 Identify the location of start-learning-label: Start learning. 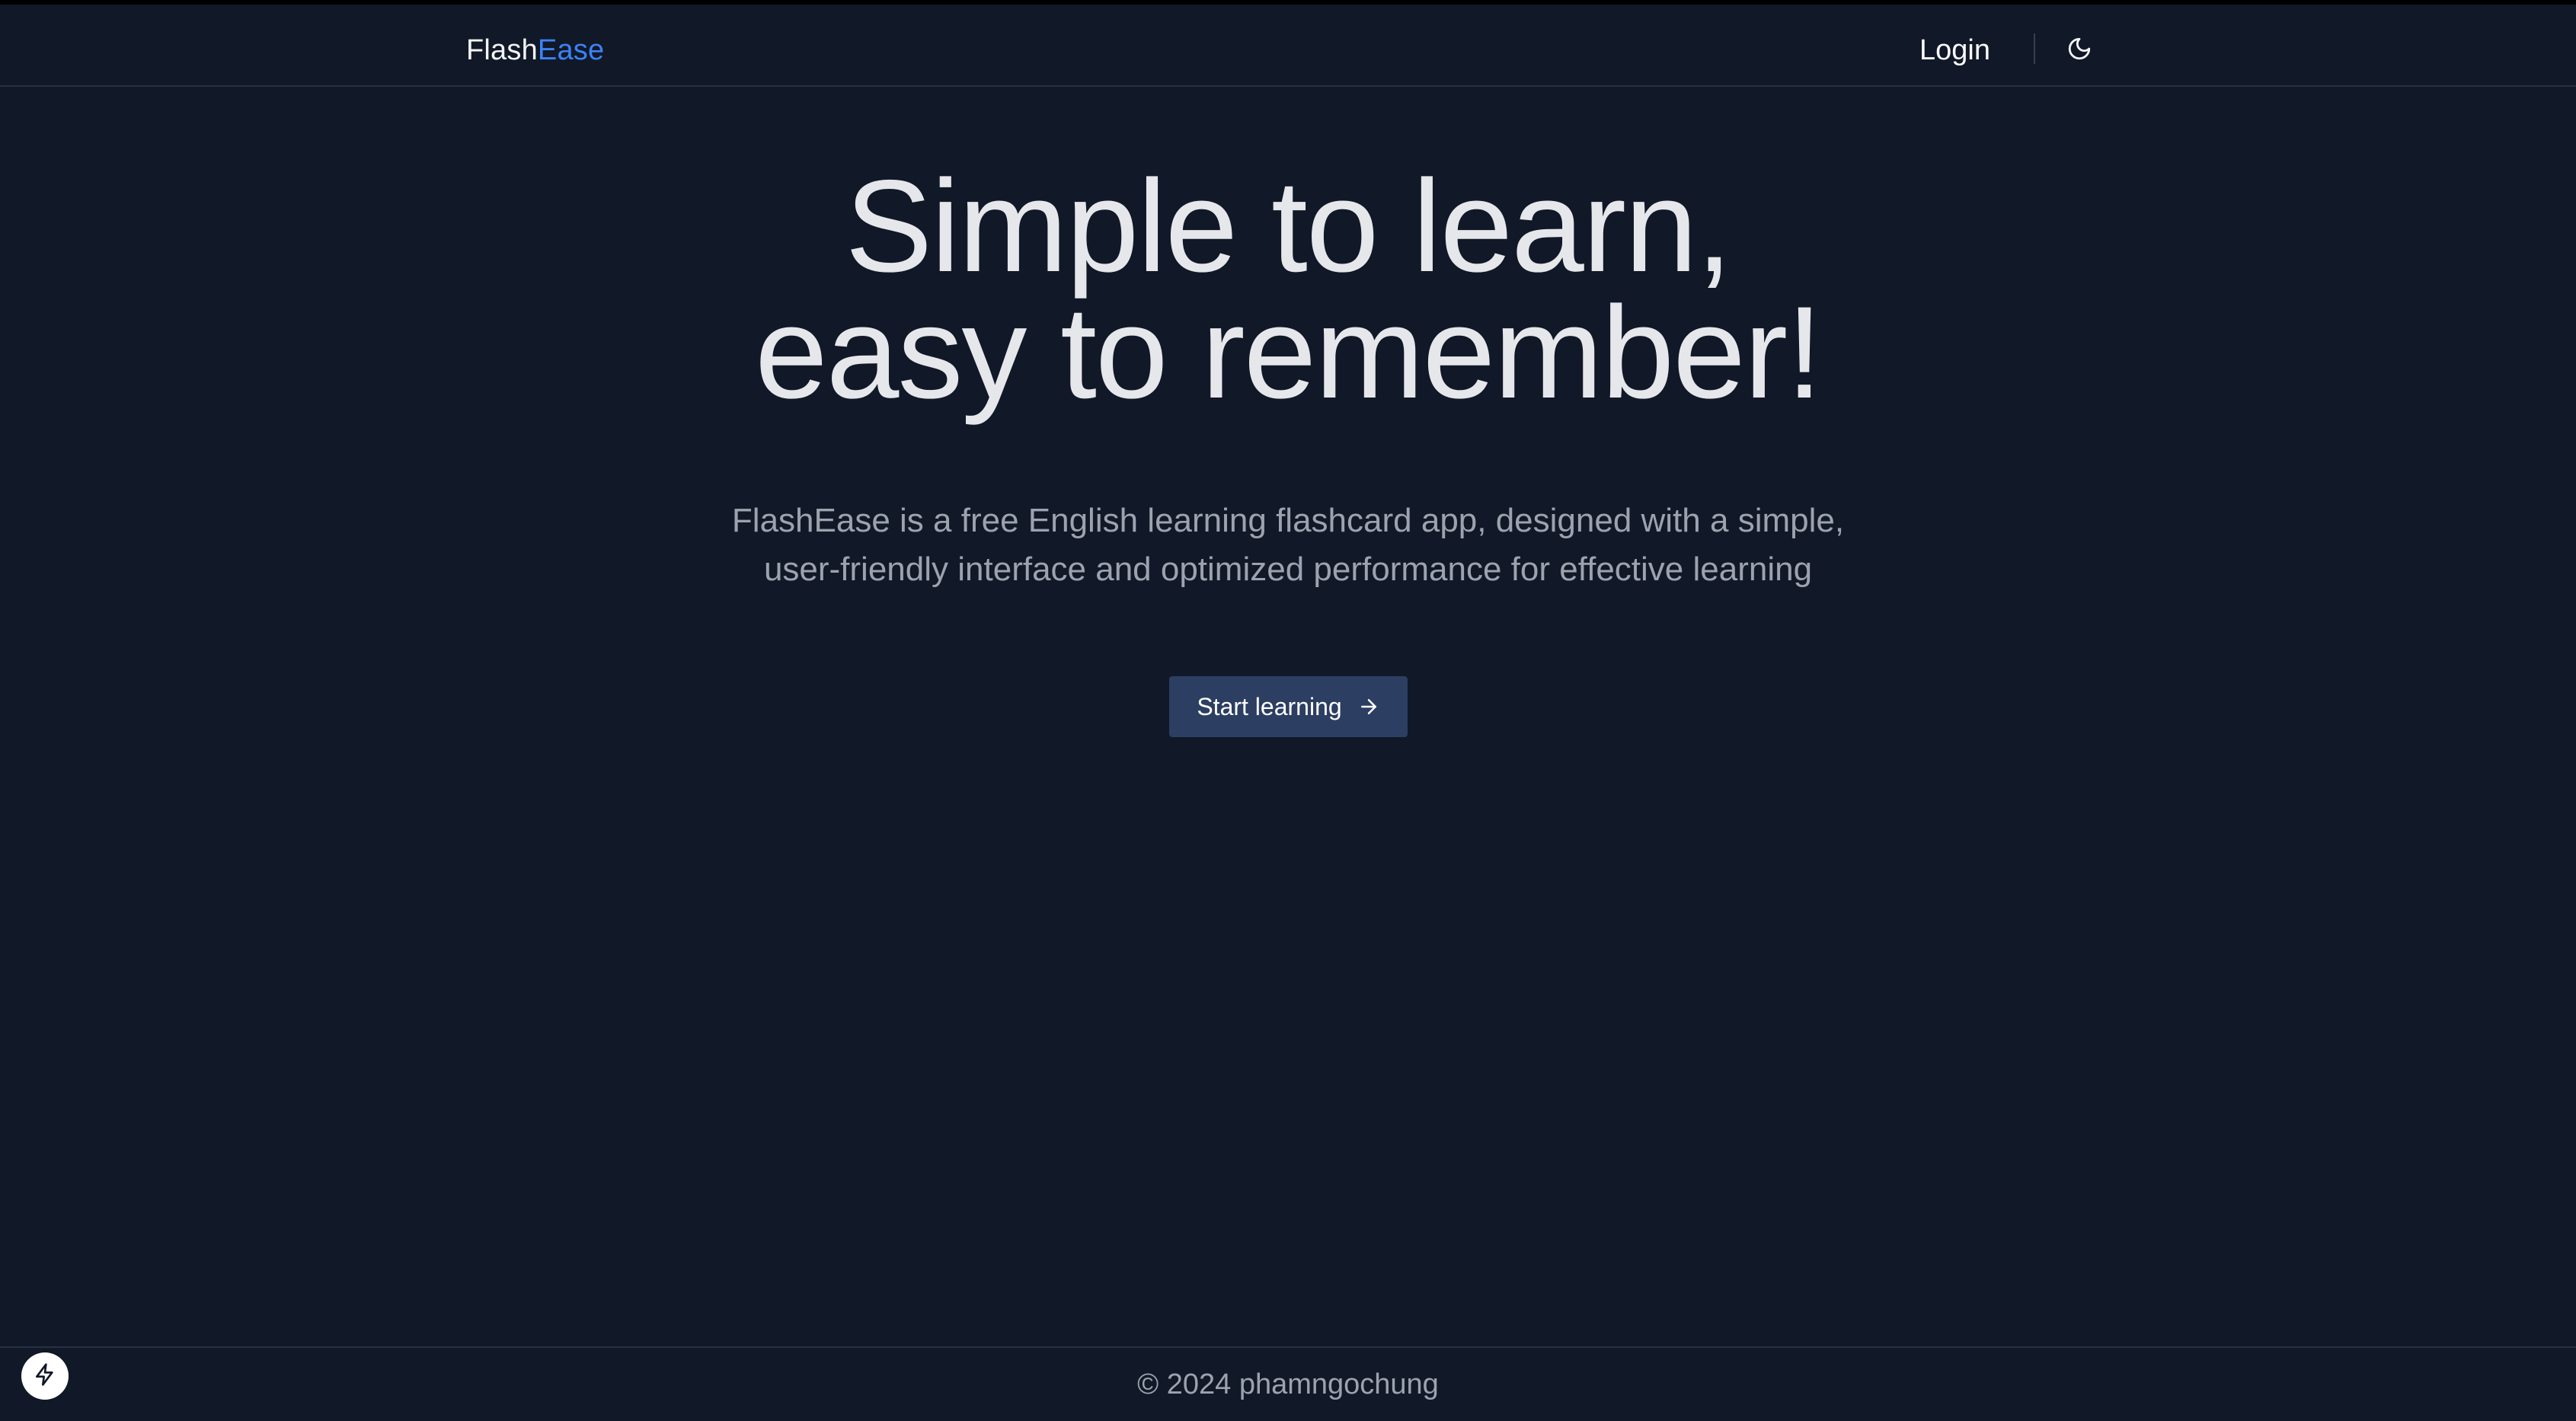
(1269, 706).